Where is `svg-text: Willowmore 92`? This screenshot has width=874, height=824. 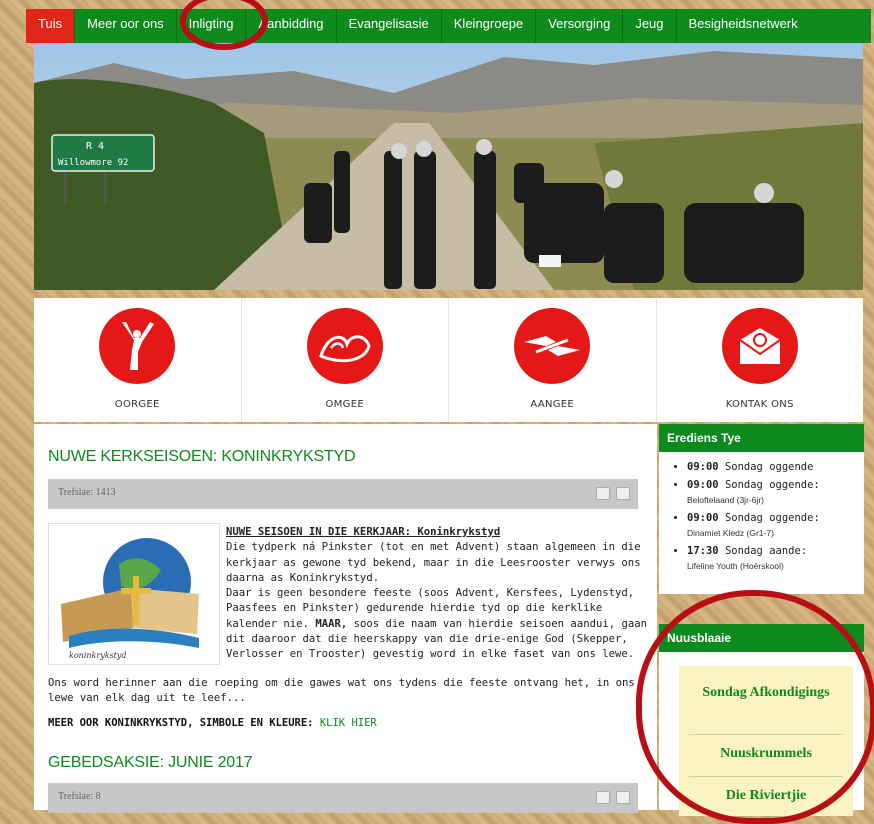
svg-text: Willowmore 92 is located at coordinates (93, 163).